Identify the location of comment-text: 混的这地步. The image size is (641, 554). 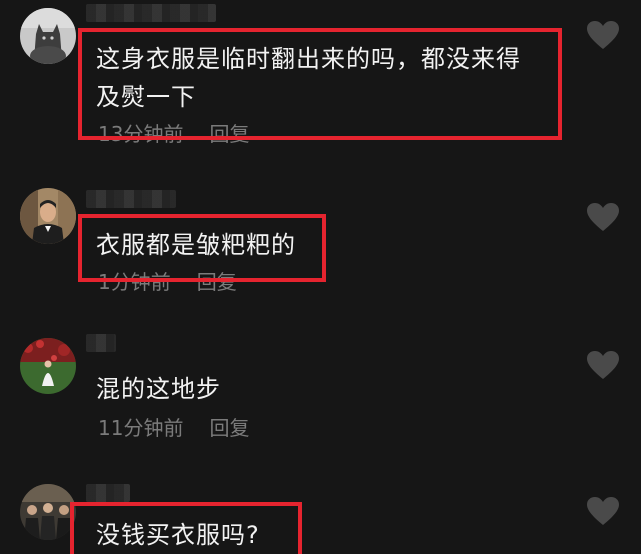
(158, 389).